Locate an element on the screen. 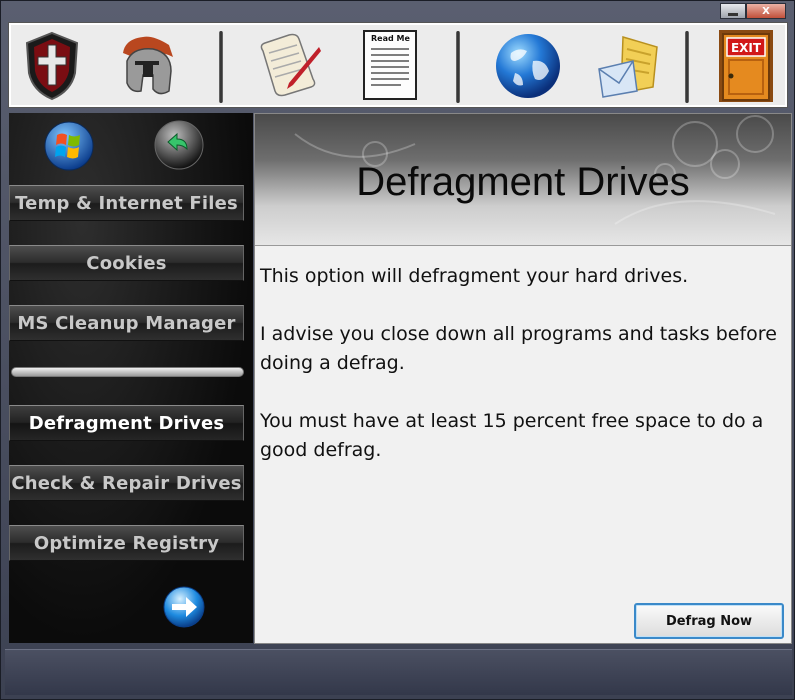 The height and width of the screenshot is (700, 795). nav-ms-cleanup-manager: MS Cleanup Manager is located at coordinates (126, 323).